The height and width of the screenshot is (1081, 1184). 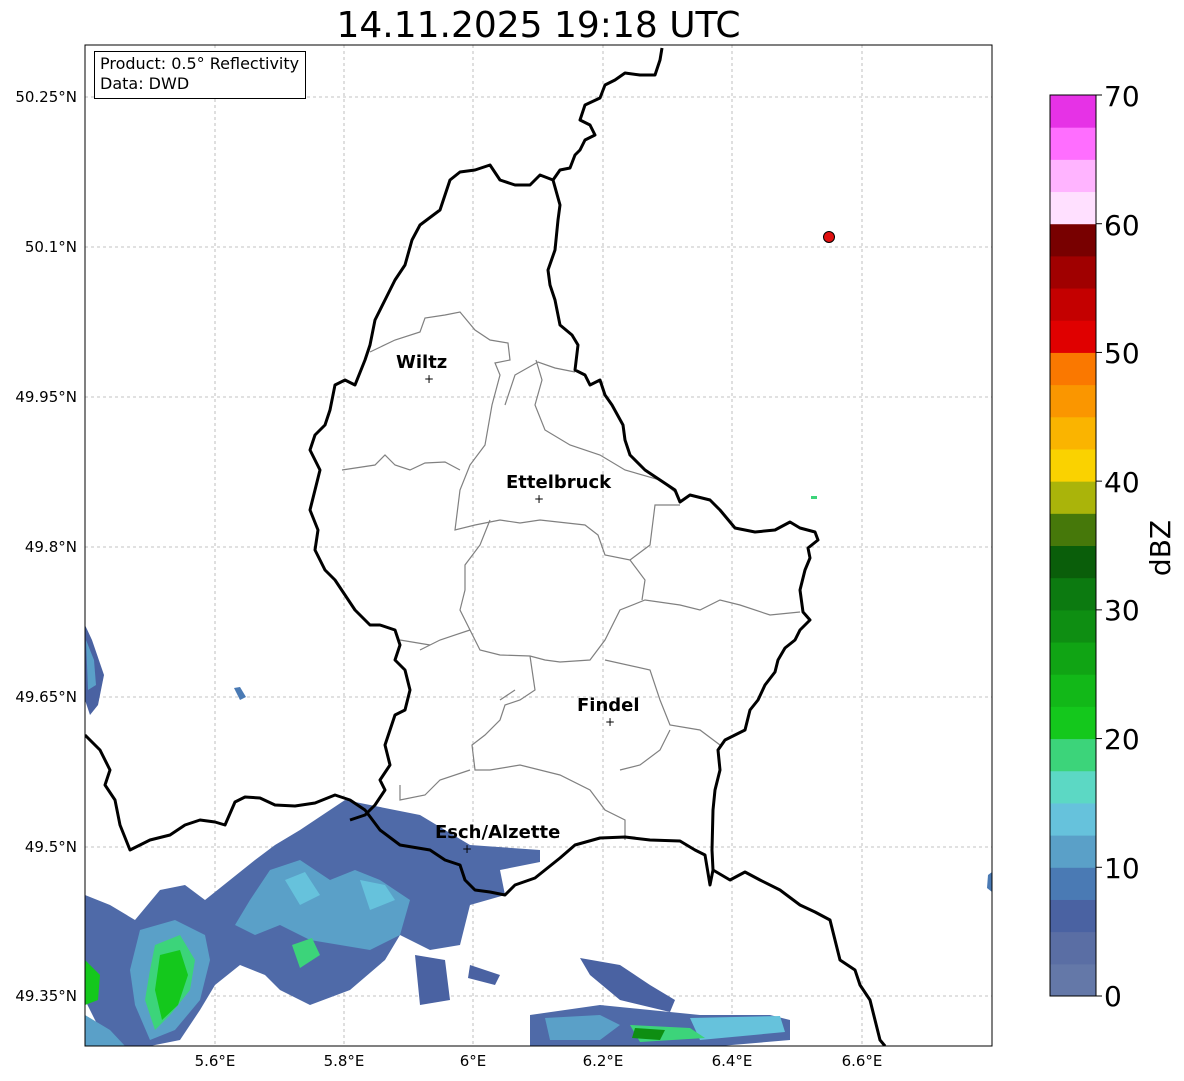 What do you see at coordinates (1122, 739) in the screenshot?
I see `colorbar-tick-label: 20` at bounding box center [1122, 739].